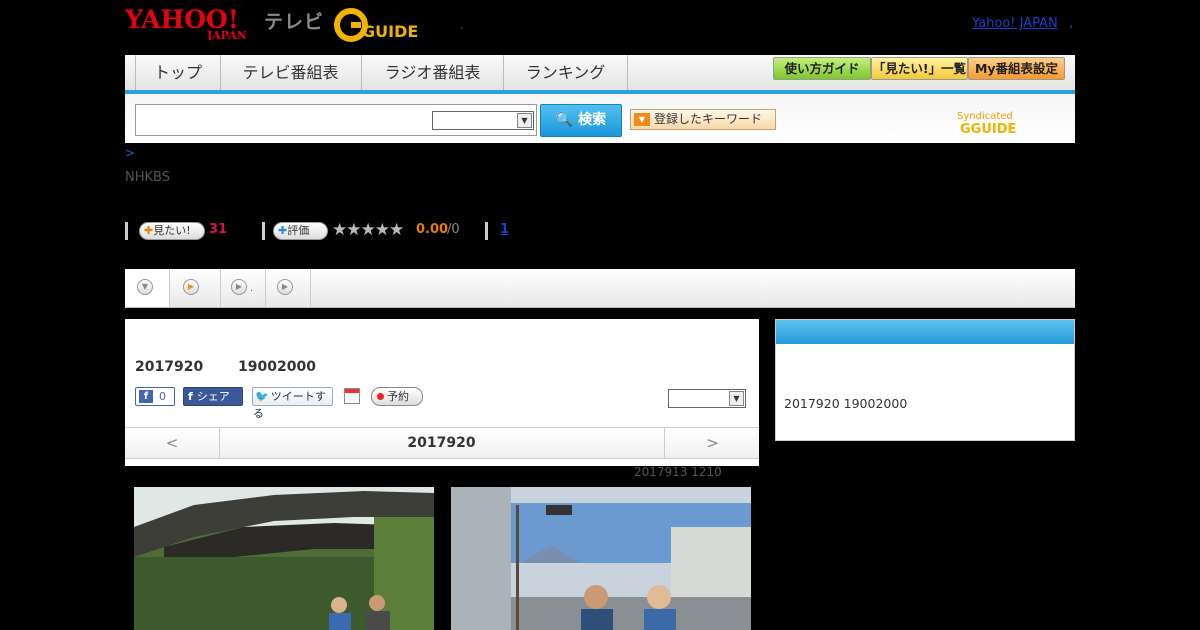 Image resolution: width=1200 pixels, height=630 pixels. Describe the element at coordinates (130, 153) in the screenshot. I see `breadcrumb: >` at that location.